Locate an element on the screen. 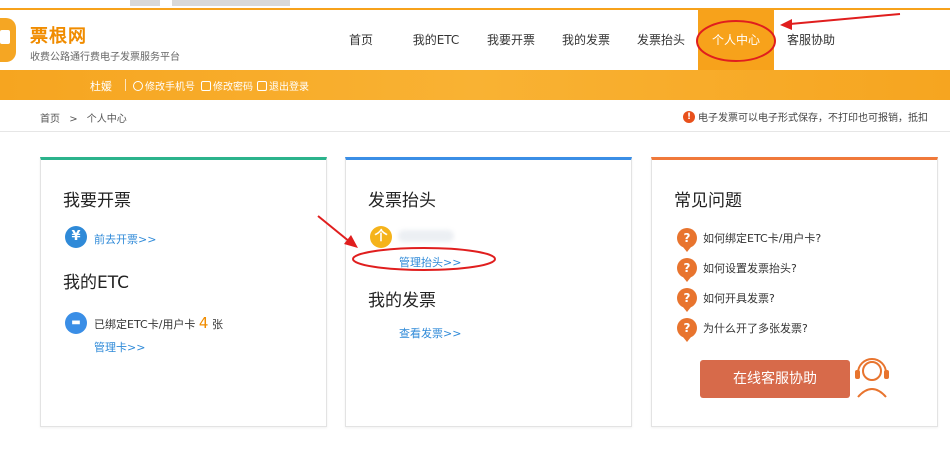 The image size is (950, 454). username: 杜媛 is located at coordinates (101, 86).